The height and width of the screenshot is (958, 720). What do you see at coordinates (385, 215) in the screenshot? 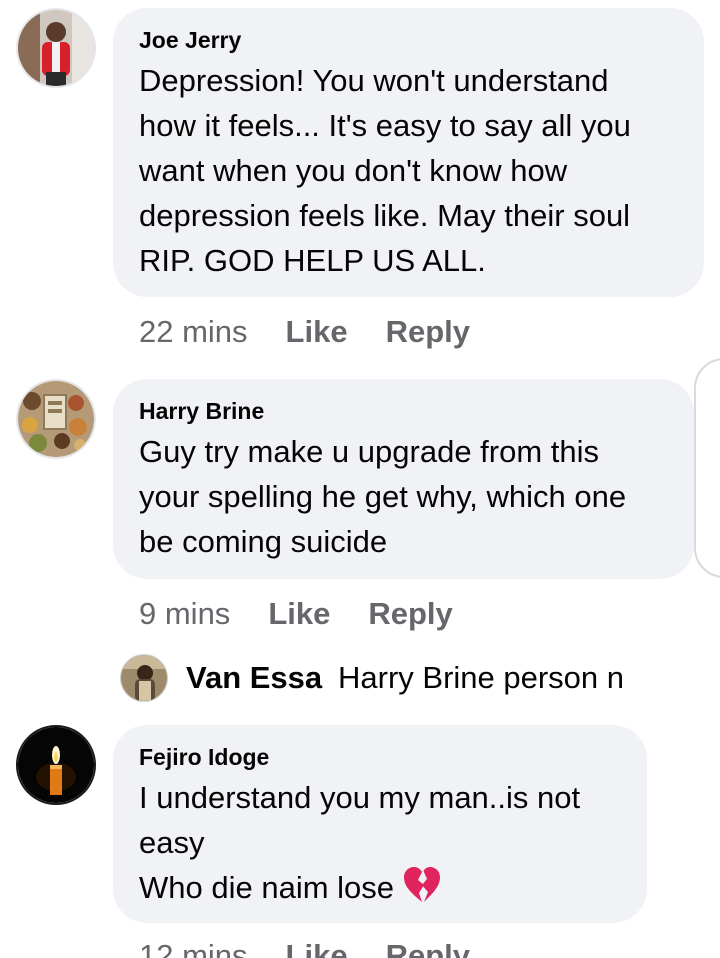
I see `comment-text-line: depression feels like. May their soul` at bounding box center [385, 215].